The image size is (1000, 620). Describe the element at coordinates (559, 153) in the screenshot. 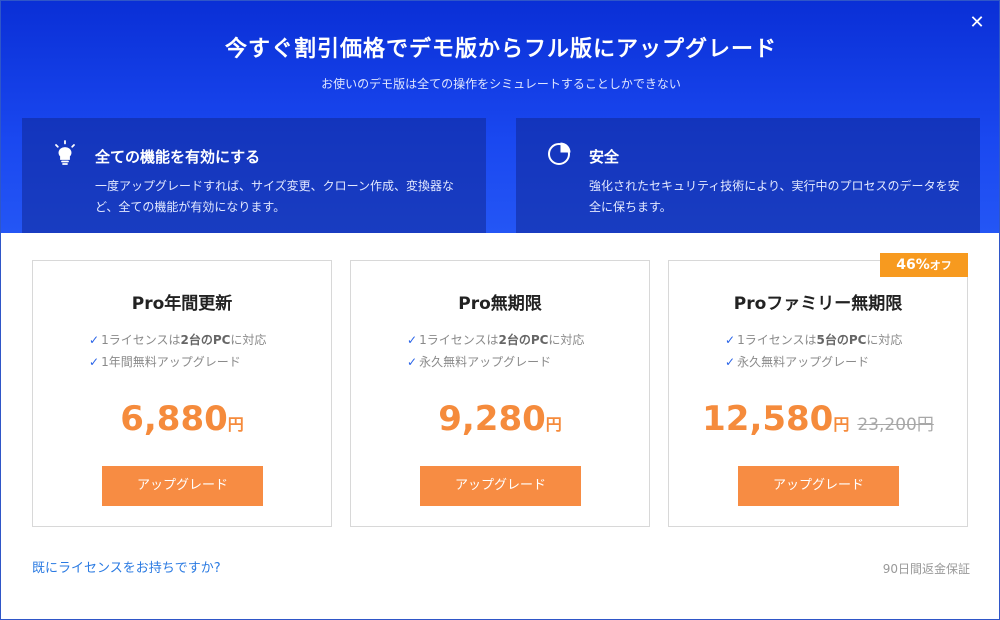

I see `shield-pie-icon` at that location.